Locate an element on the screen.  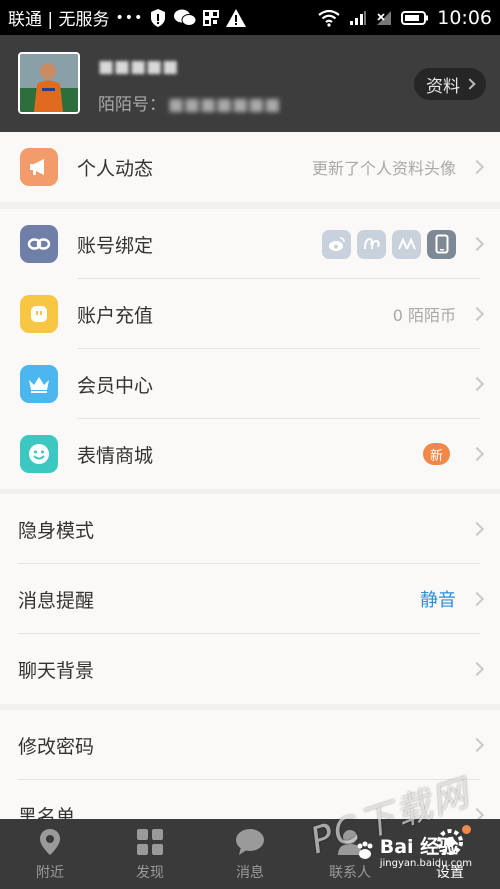
signal-icon is located at coordinates (358, 18).